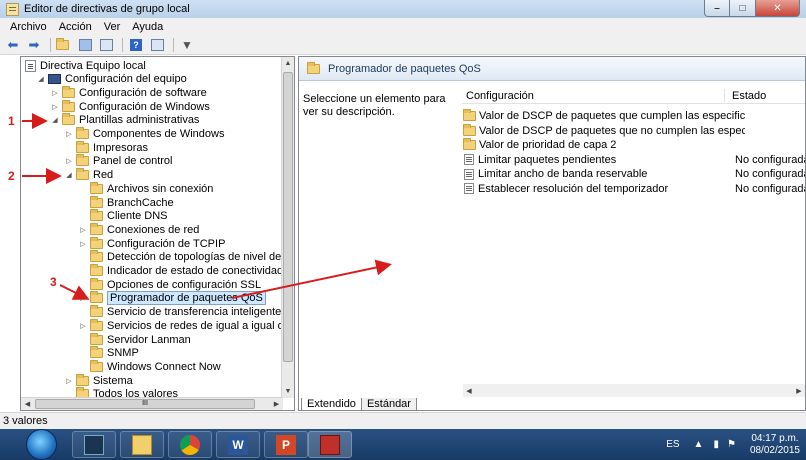 This screenshot has height=460, width=806. I want to click on ide-app-icon, so click(94, 444).